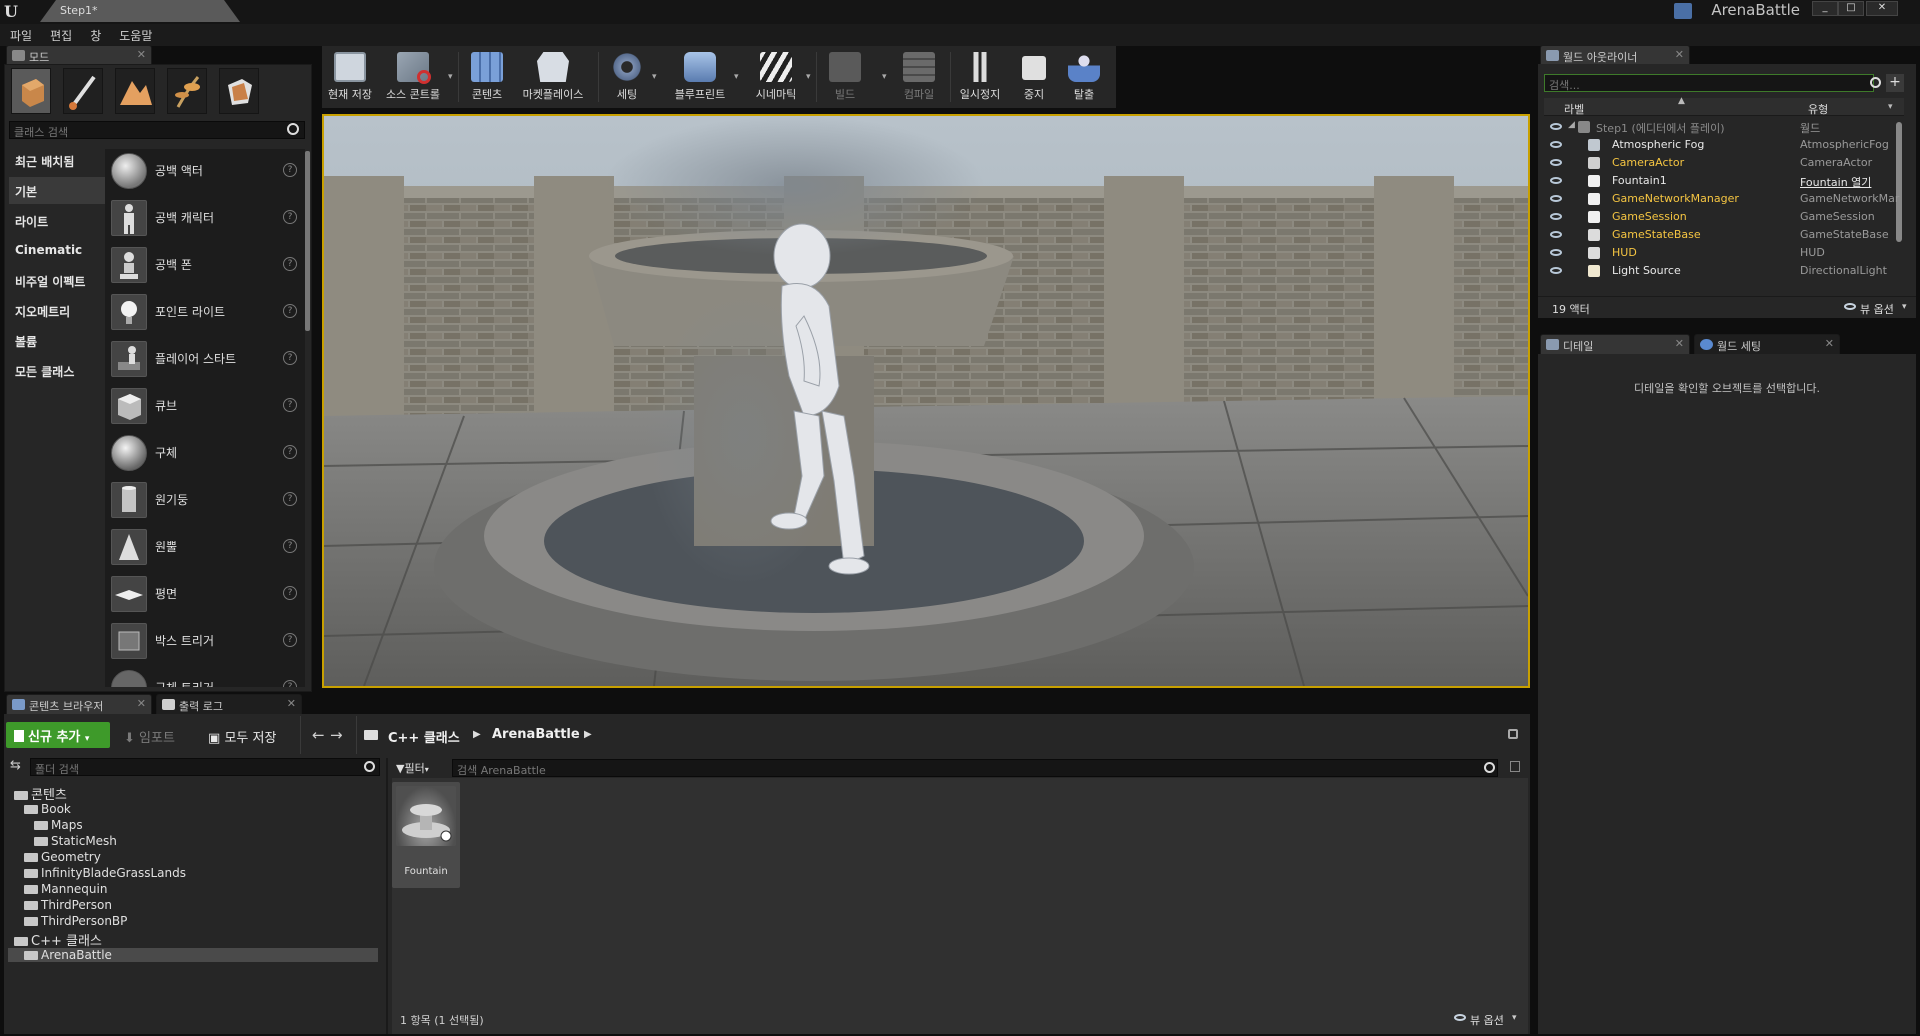 The image size is (1920, 1036). Describe the element at coordinates (203, 500) in the screenshot. I see `list-item: 원기둥?` at that location.